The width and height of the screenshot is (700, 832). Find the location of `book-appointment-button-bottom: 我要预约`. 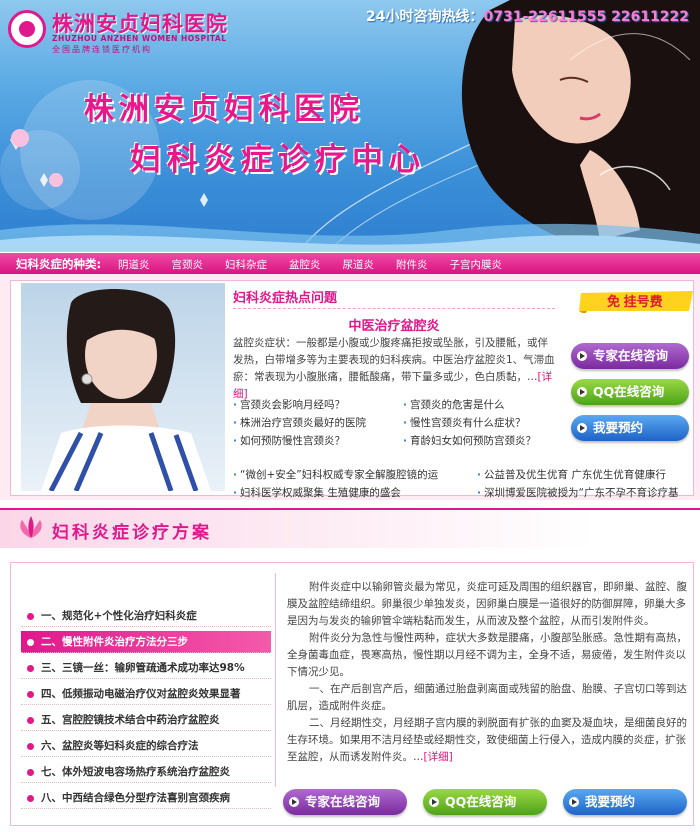

book-appointment-button-bottom: 我要预约 is located at coordinates (625, 802).